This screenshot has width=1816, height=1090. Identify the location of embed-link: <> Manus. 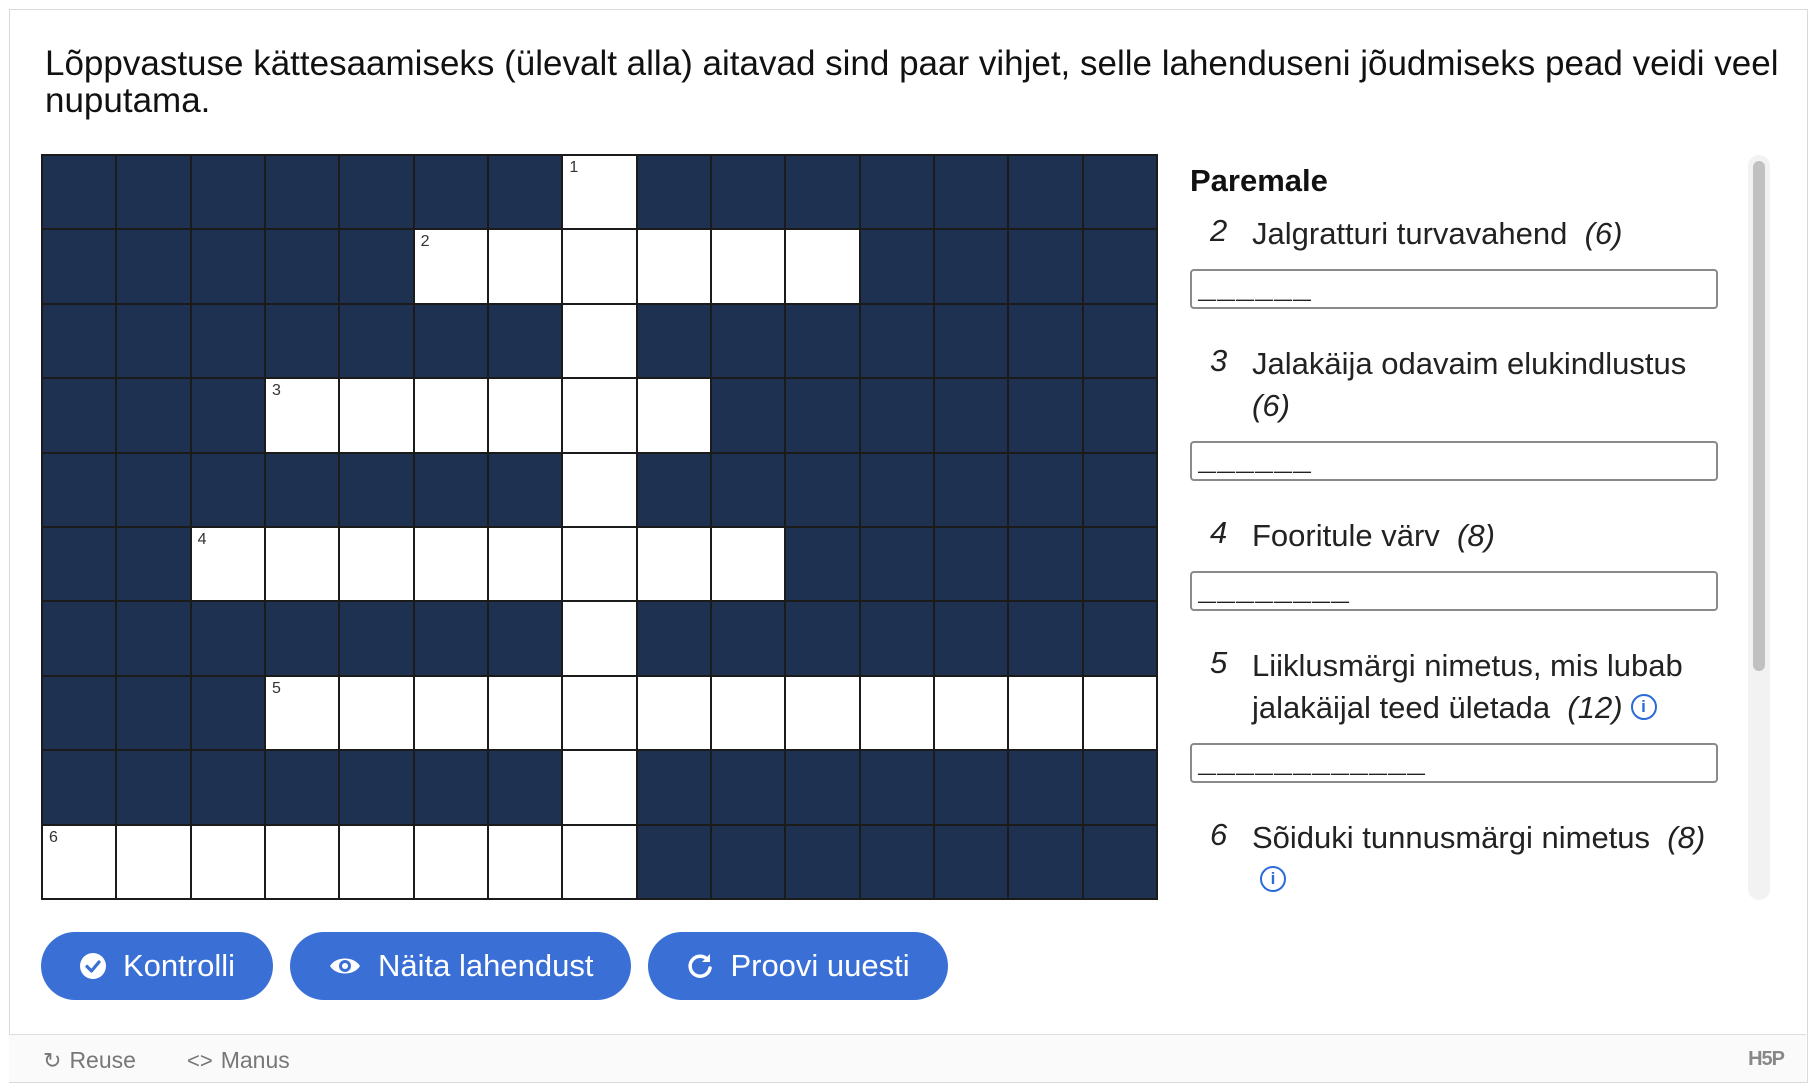
(238, 1060).